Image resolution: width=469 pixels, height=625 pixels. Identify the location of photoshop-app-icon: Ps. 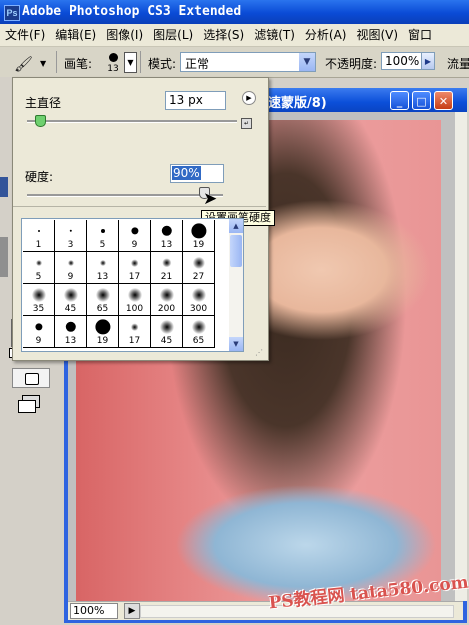
(12, 13).